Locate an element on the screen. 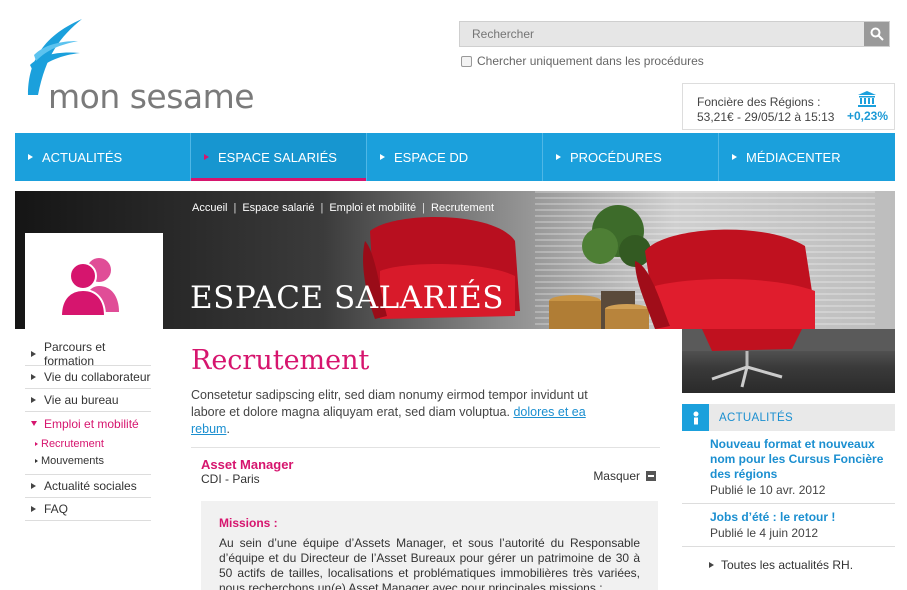 Image resolution: width=907 pixels, height=590 pixels. all-news-label: Toutes les actualités RH. is located at coordinates (787, 565).